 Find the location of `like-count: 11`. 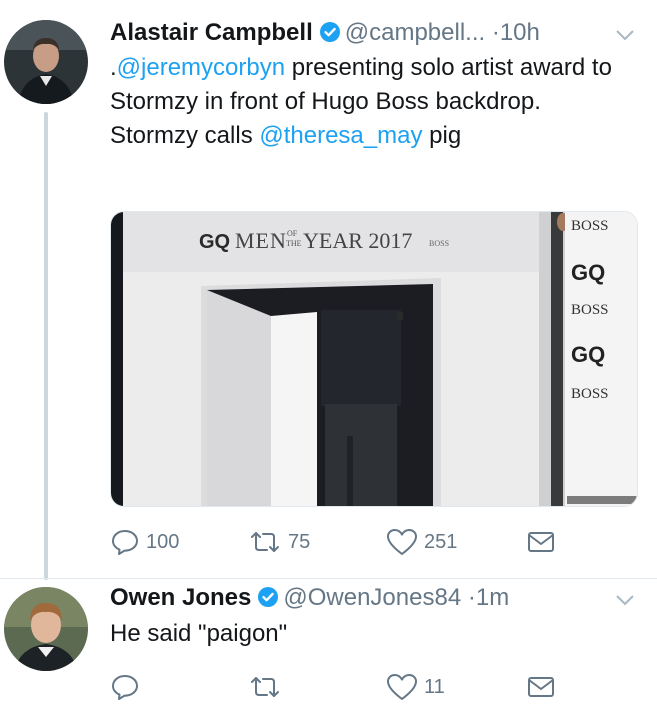

like-count: 11 is located at coordinates (434, 686).